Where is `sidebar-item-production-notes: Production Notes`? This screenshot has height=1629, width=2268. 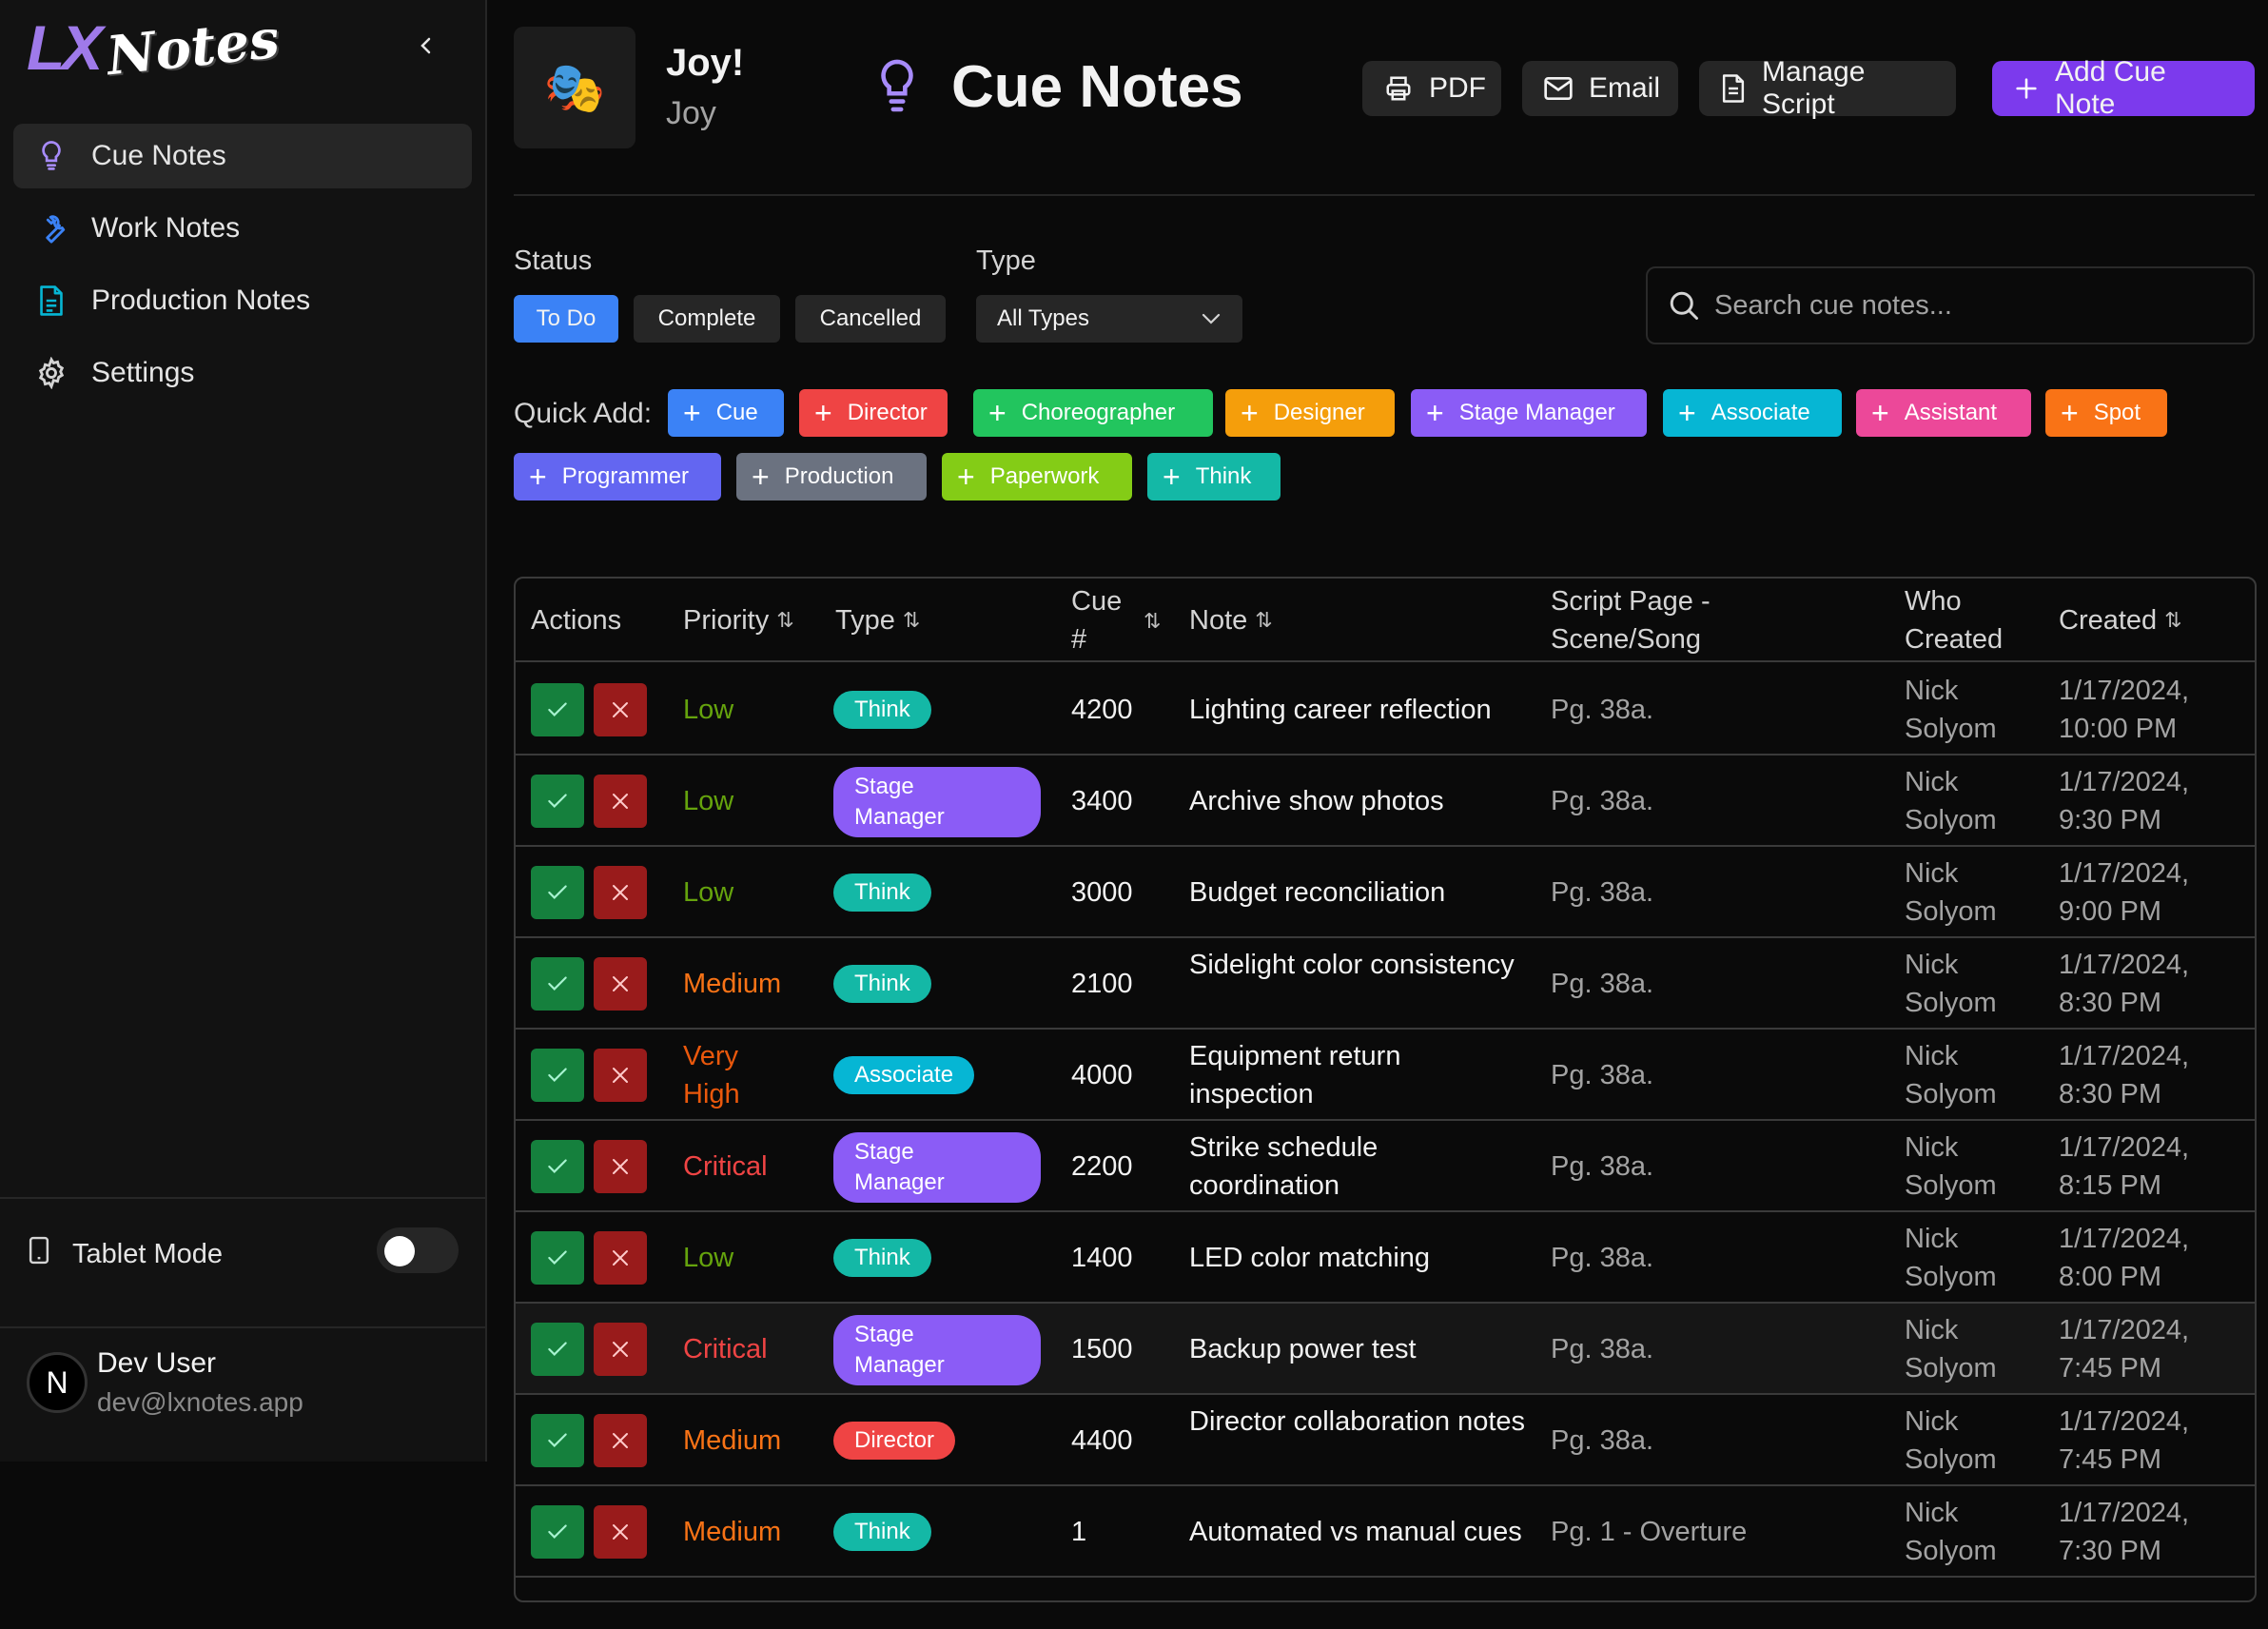
sidebar-item-production-notes: Production Notes is located at coordinates (242, 300).